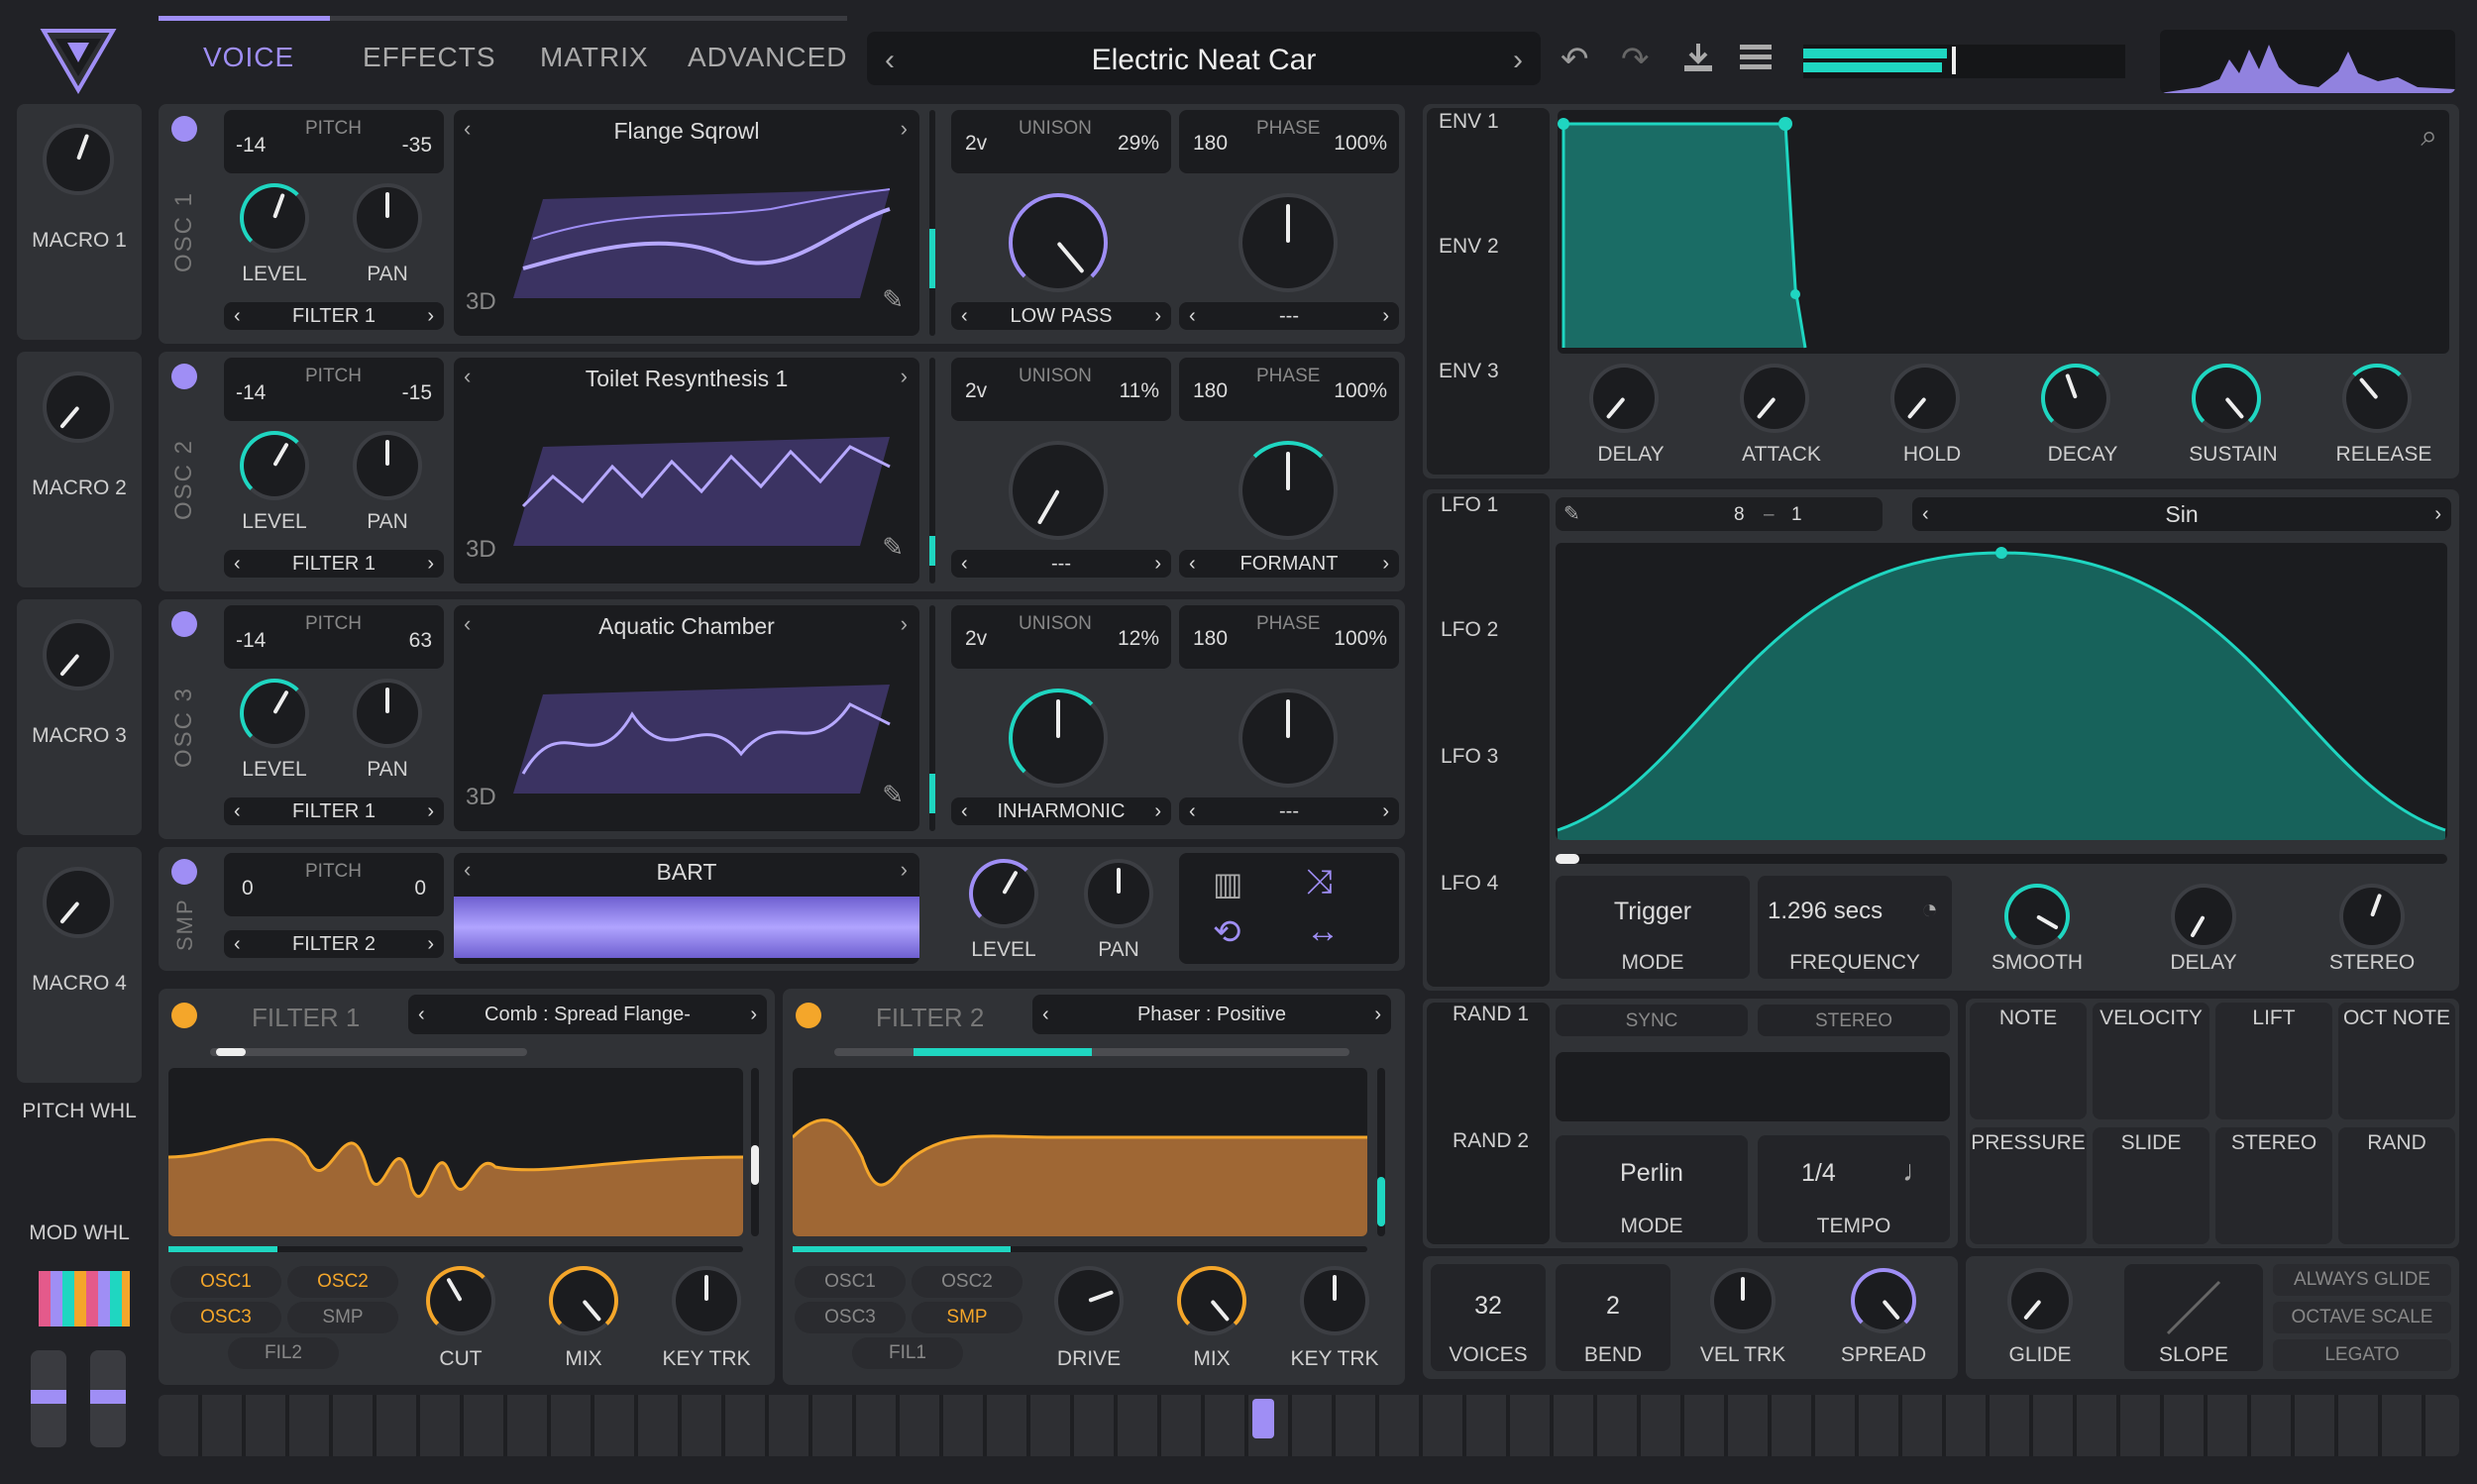 The image size is (2477, 1484). Describe the element at coordinates (1575, 60) in the screenshot. I see `undo-icon: ↶` at that location.